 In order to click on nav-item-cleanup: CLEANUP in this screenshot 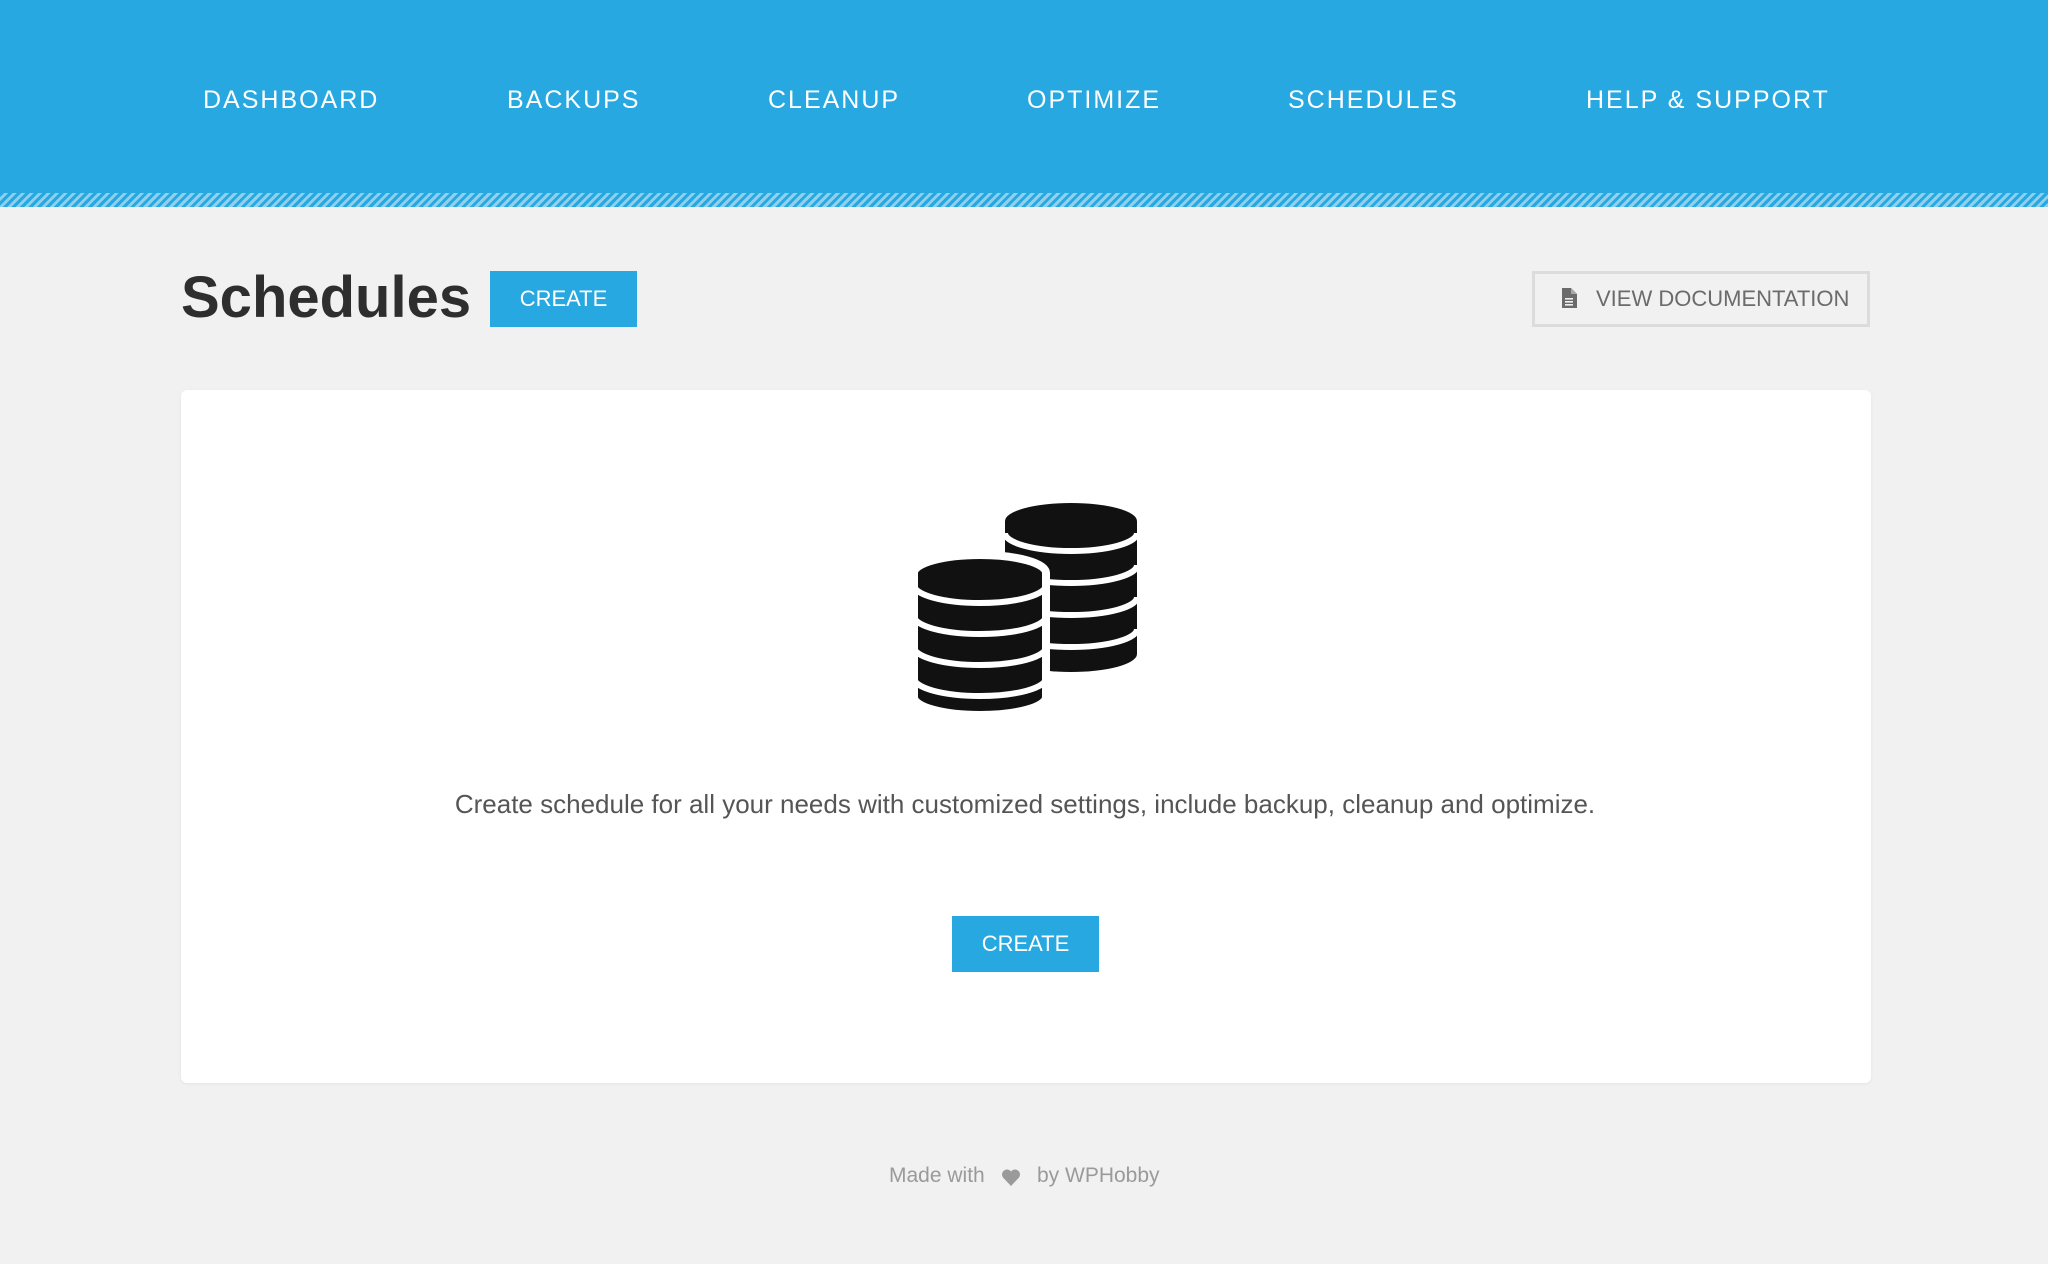, I will do `click(834, 100)`.